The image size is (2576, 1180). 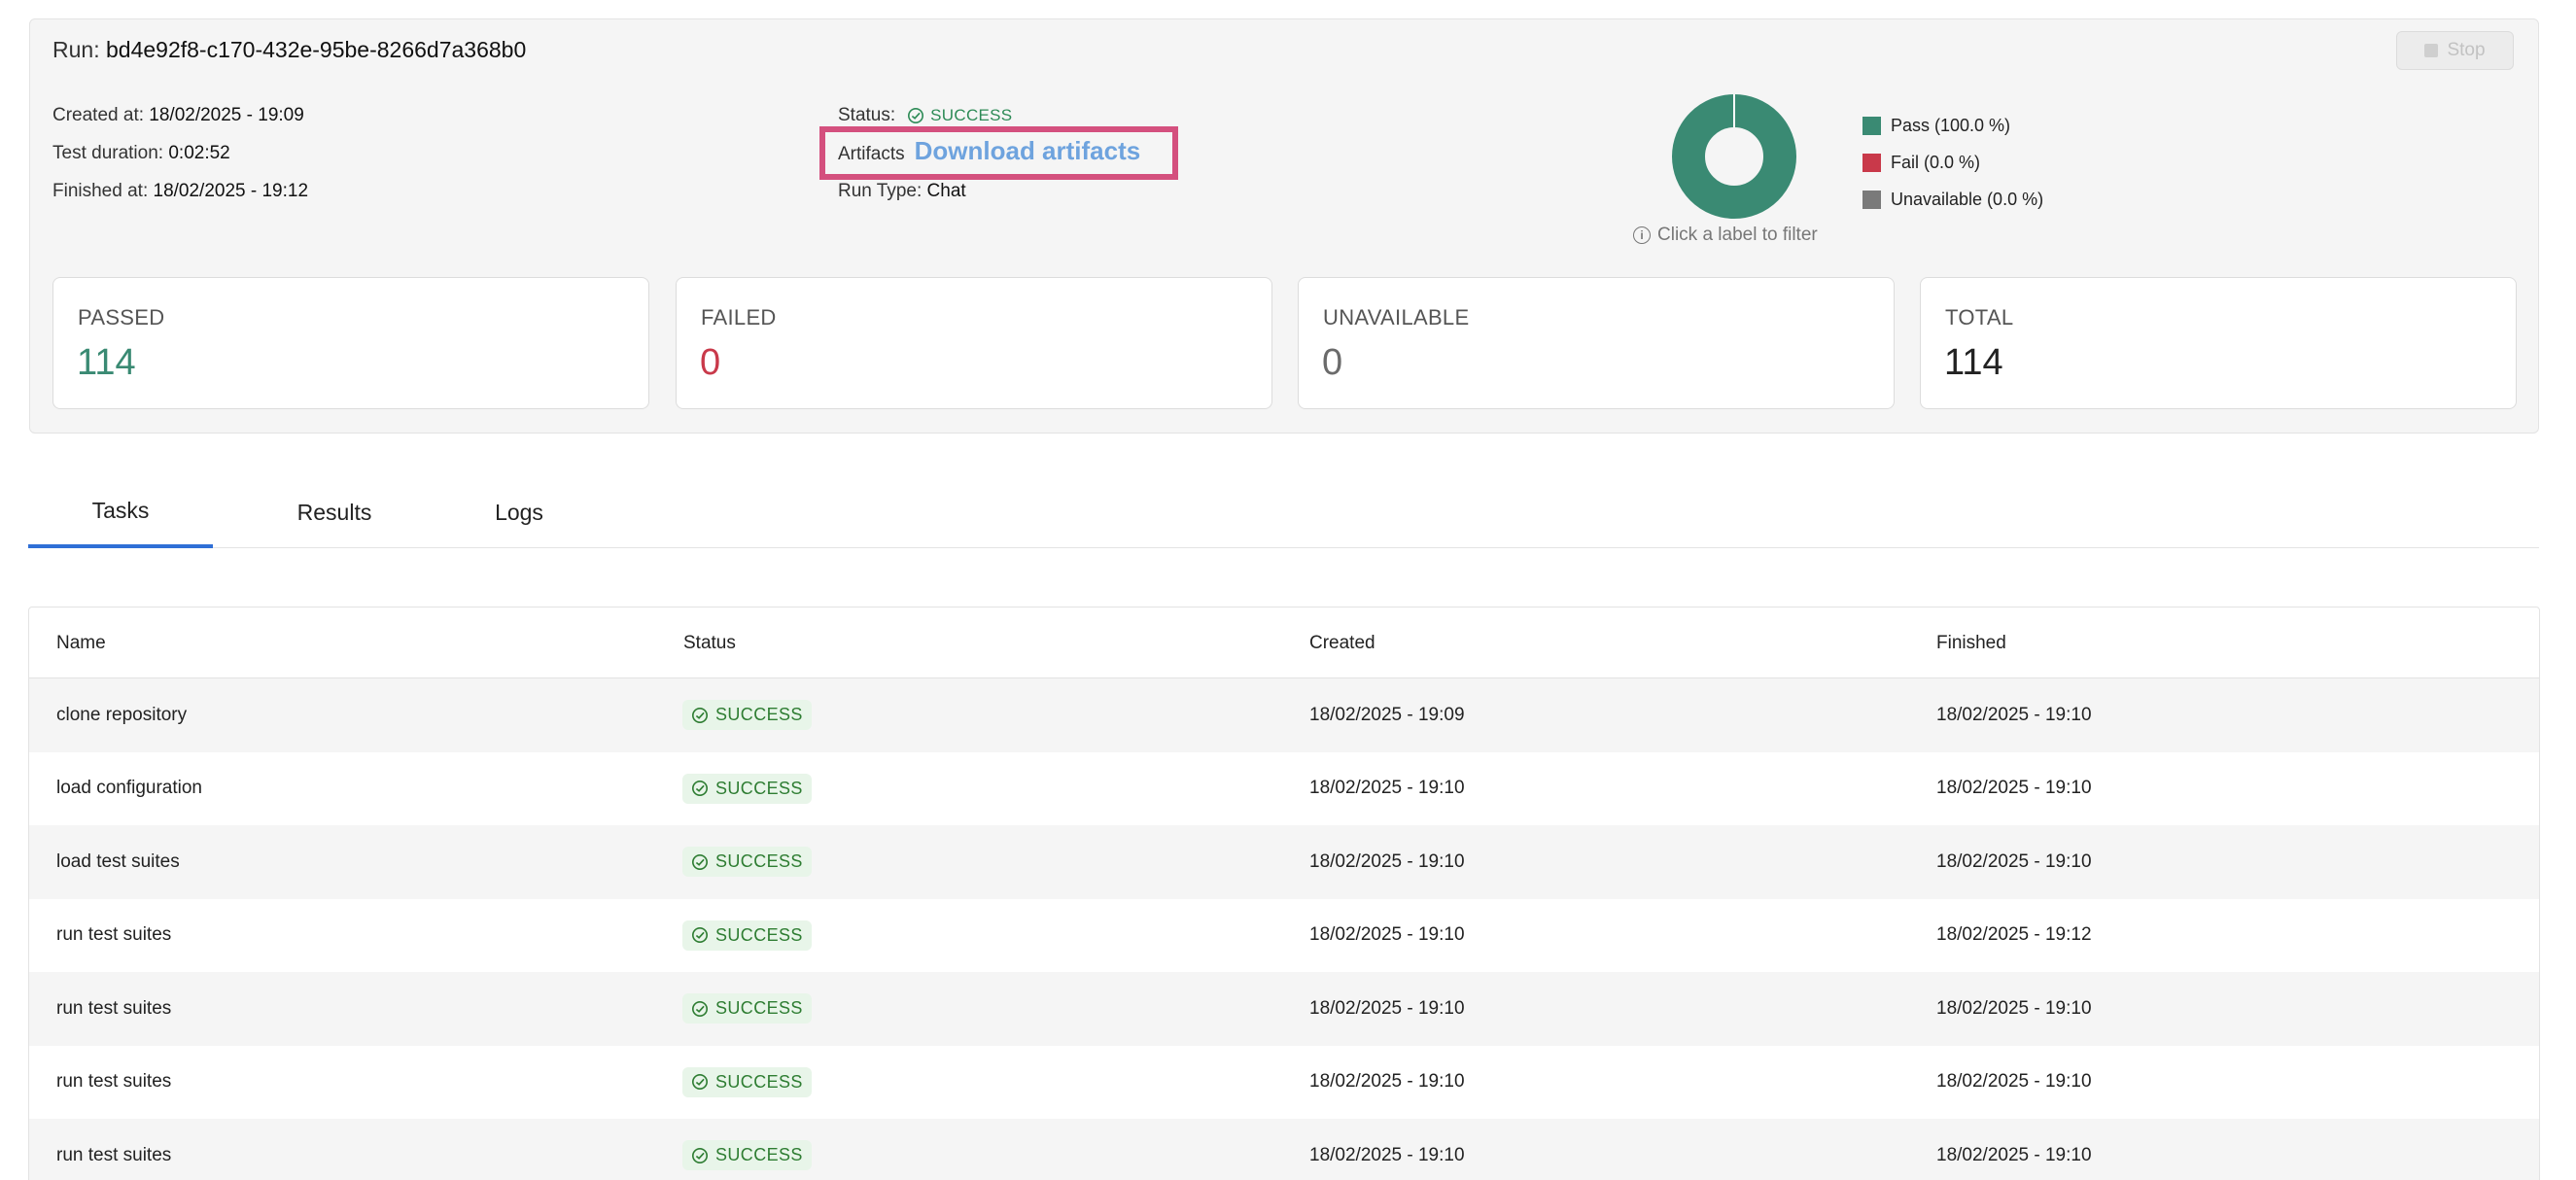 I want to click on legend-item-fail: Fail (0.0 %), so click(x=1952, y=163).